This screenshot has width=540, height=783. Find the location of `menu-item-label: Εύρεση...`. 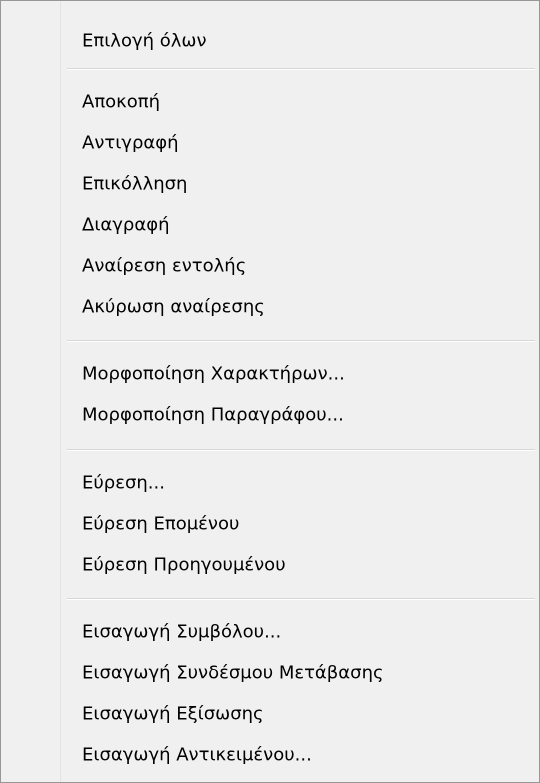

menu-item-label: Εύρεση... is located at coordinates (123, 483).